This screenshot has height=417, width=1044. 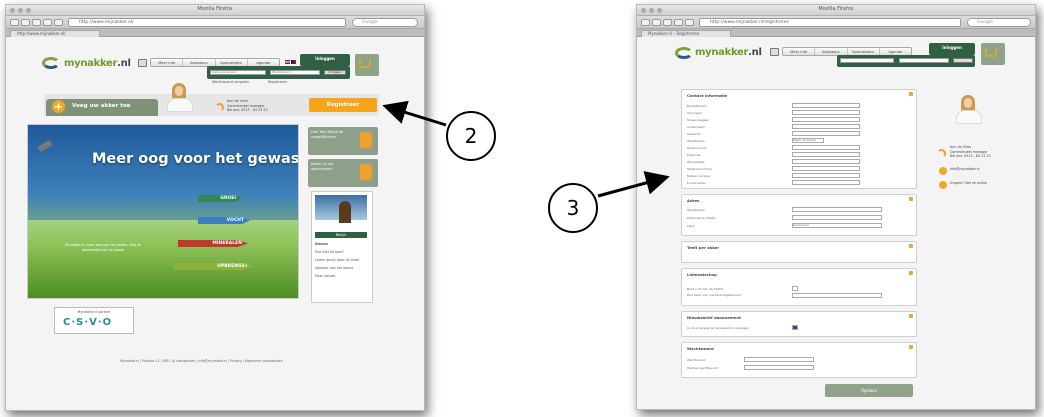 I want to click on callout-2: 2, so click(x=471, y=136).